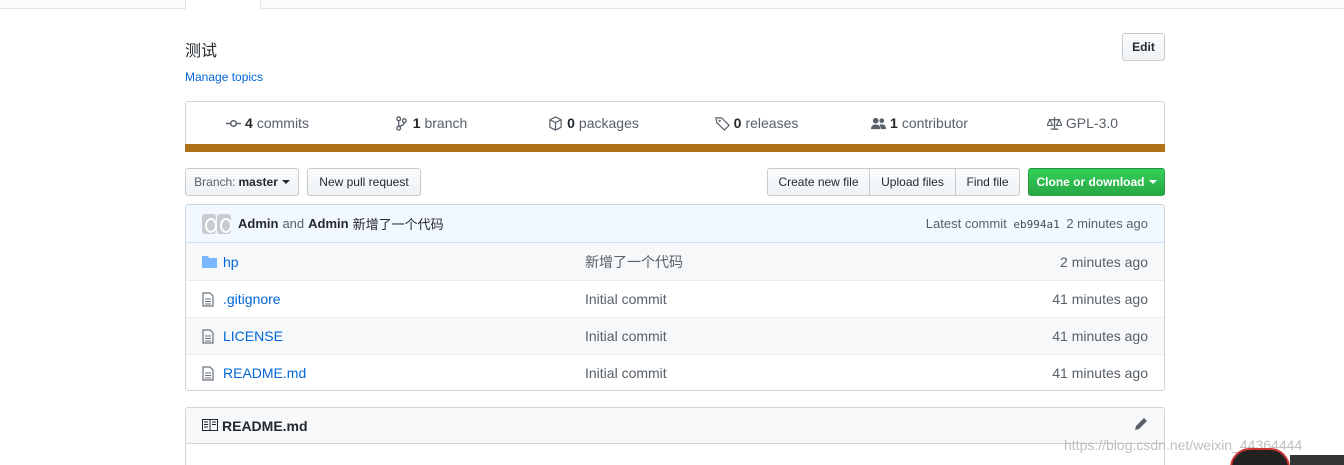 The width and height of the screenshot is (1344, 465). What do you see at coordinates (258, 182) in the screenshot?
I see `branch-value: master` at bounding box center [258, 182].